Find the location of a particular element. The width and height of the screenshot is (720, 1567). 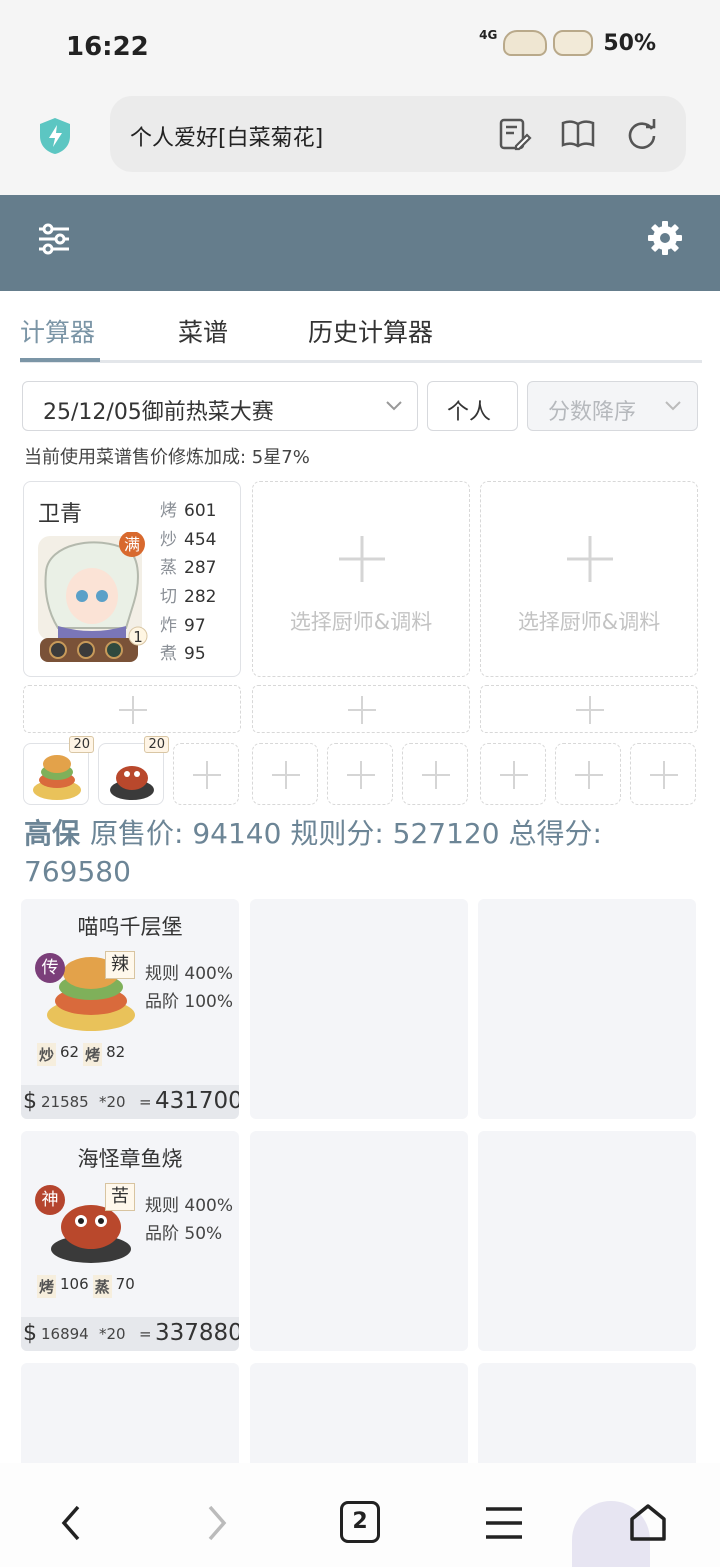

recipe-skills: 烤 106 蒸 70 is located at coordinates (86, 1286).